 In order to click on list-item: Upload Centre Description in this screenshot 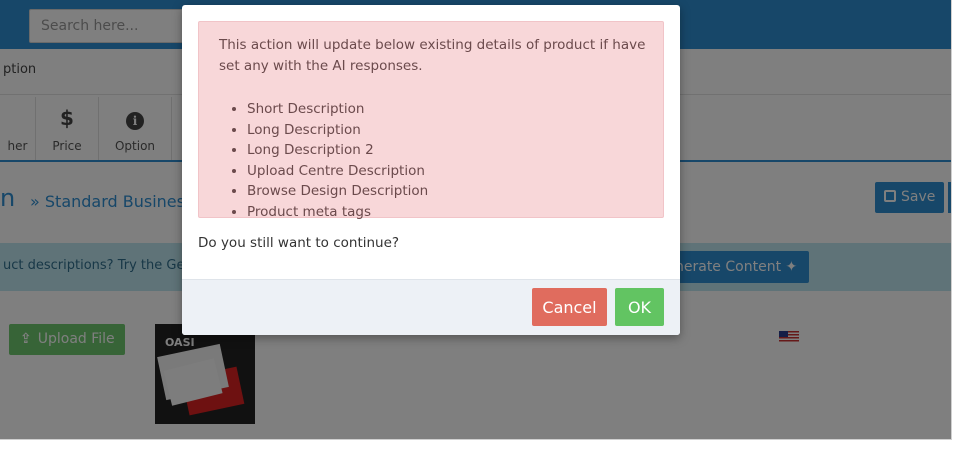, I will do `click(337, 171)`.